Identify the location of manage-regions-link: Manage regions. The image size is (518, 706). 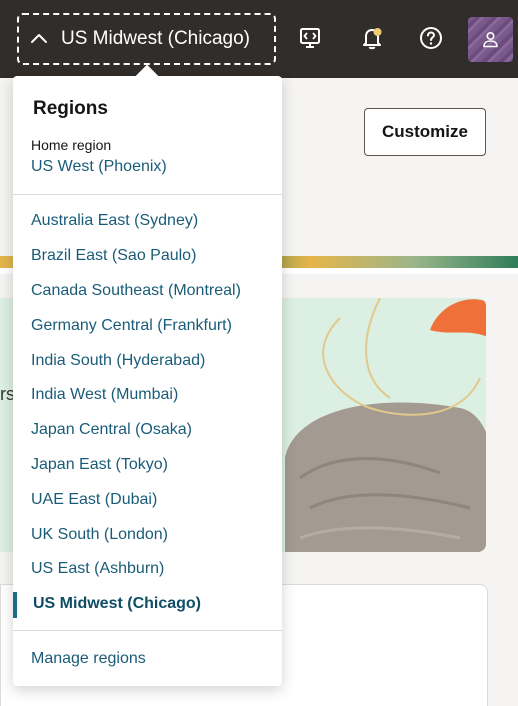
(88, 659).